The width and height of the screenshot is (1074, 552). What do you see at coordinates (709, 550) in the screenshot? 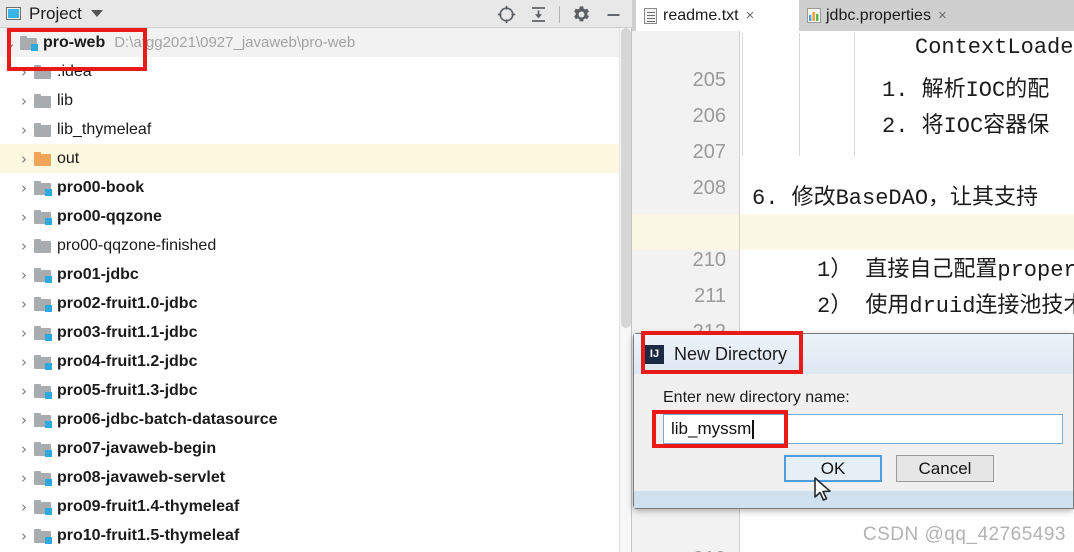
I see `line-number: 219` at bounding box center [709, 550].